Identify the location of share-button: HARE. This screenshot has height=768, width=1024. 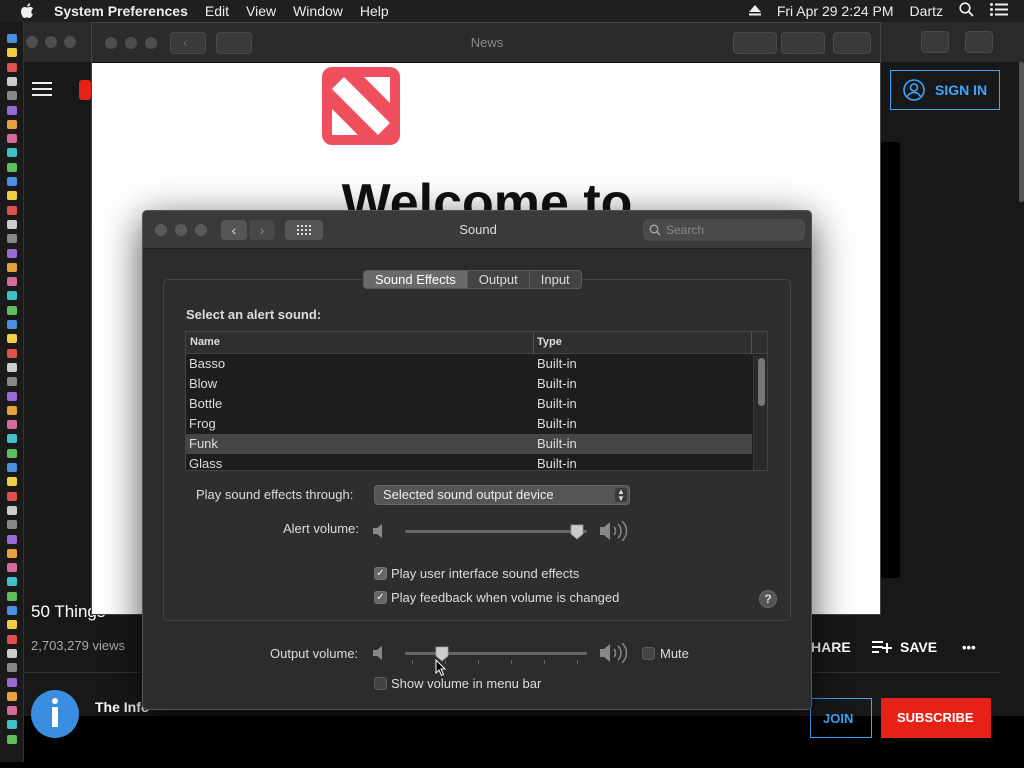
(831, 647).